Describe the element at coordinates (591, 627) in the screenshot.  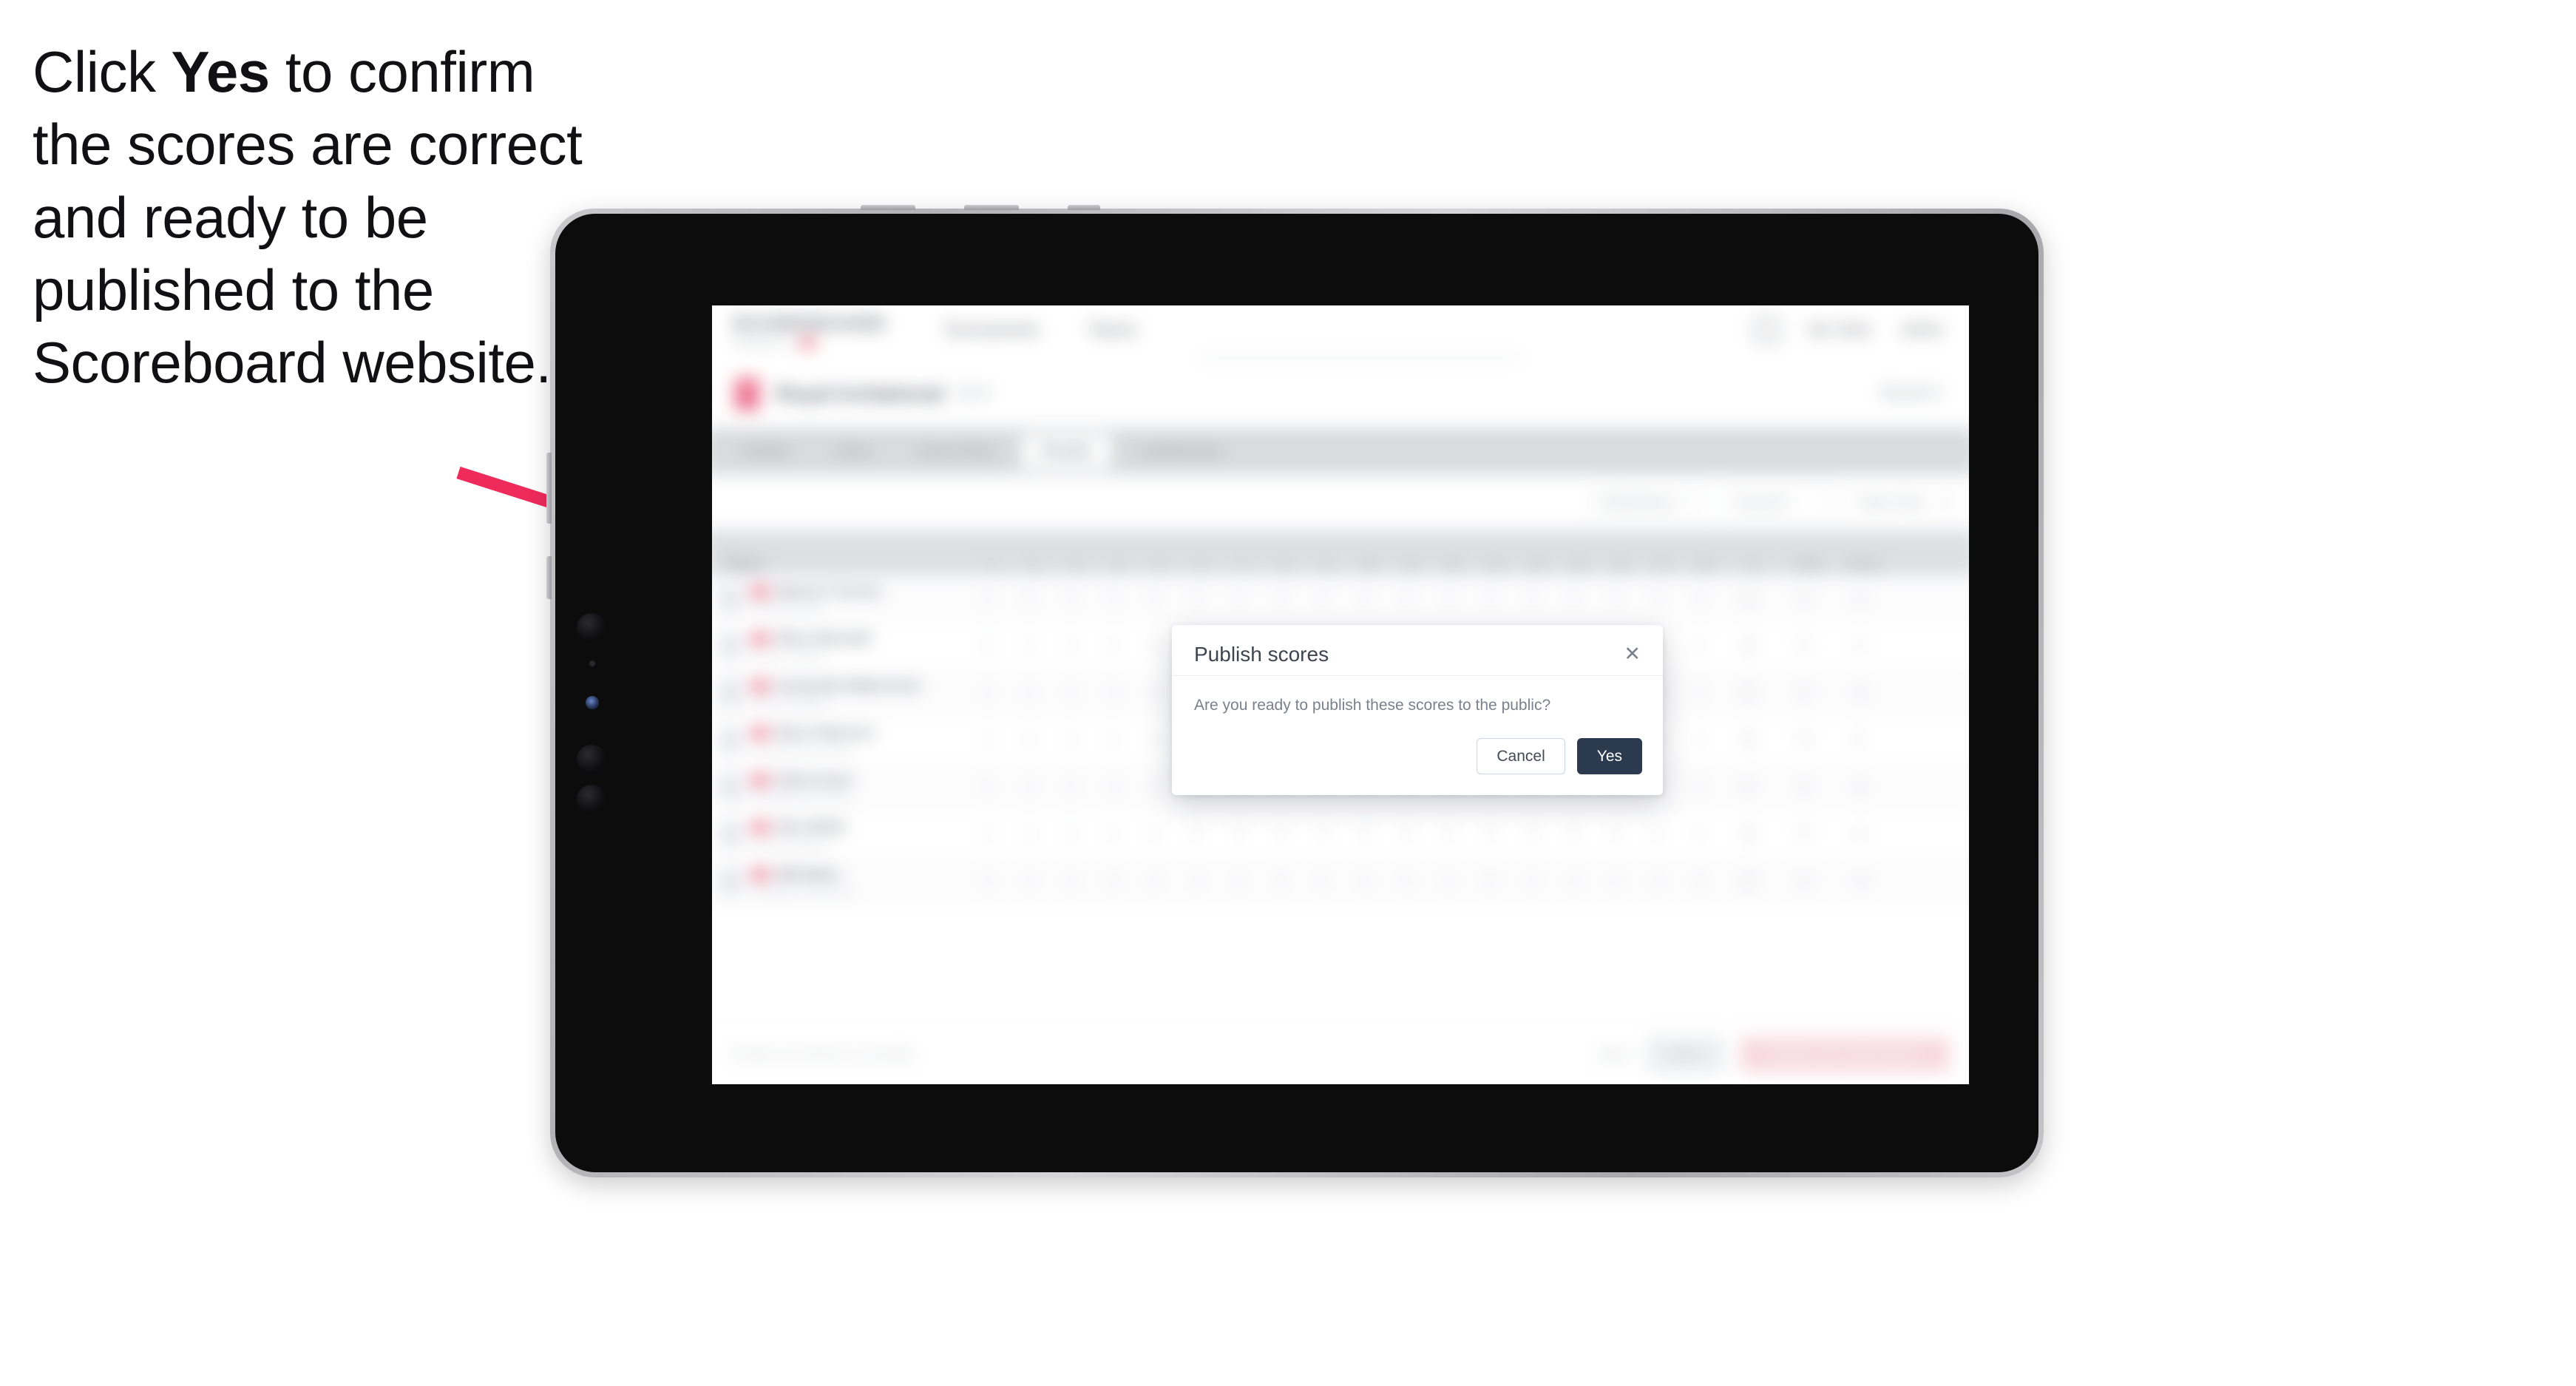
I see `camera-lens-icon` at that location.